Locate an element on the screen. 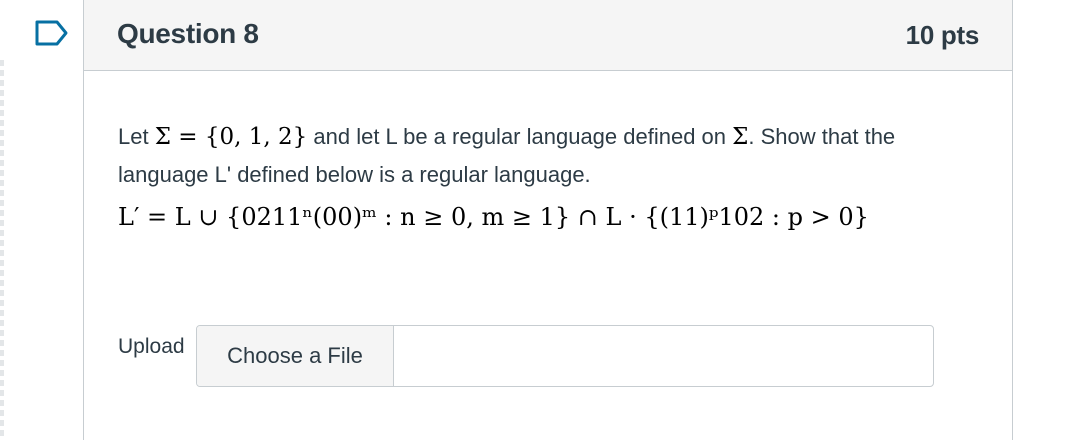 Image resolution: width=1068 pixels, height=440 pixels. file-upload-field: Choose a File is located at coordinates (565, 356).